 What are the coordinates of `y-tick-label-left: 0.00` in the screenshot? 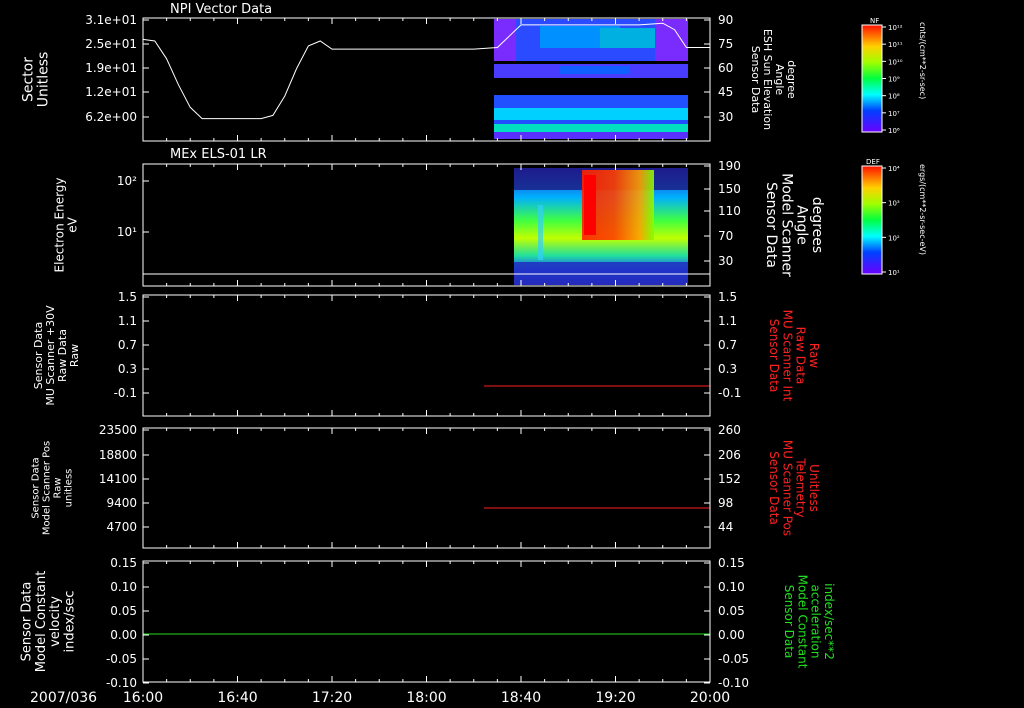 It's located at (123, 635).